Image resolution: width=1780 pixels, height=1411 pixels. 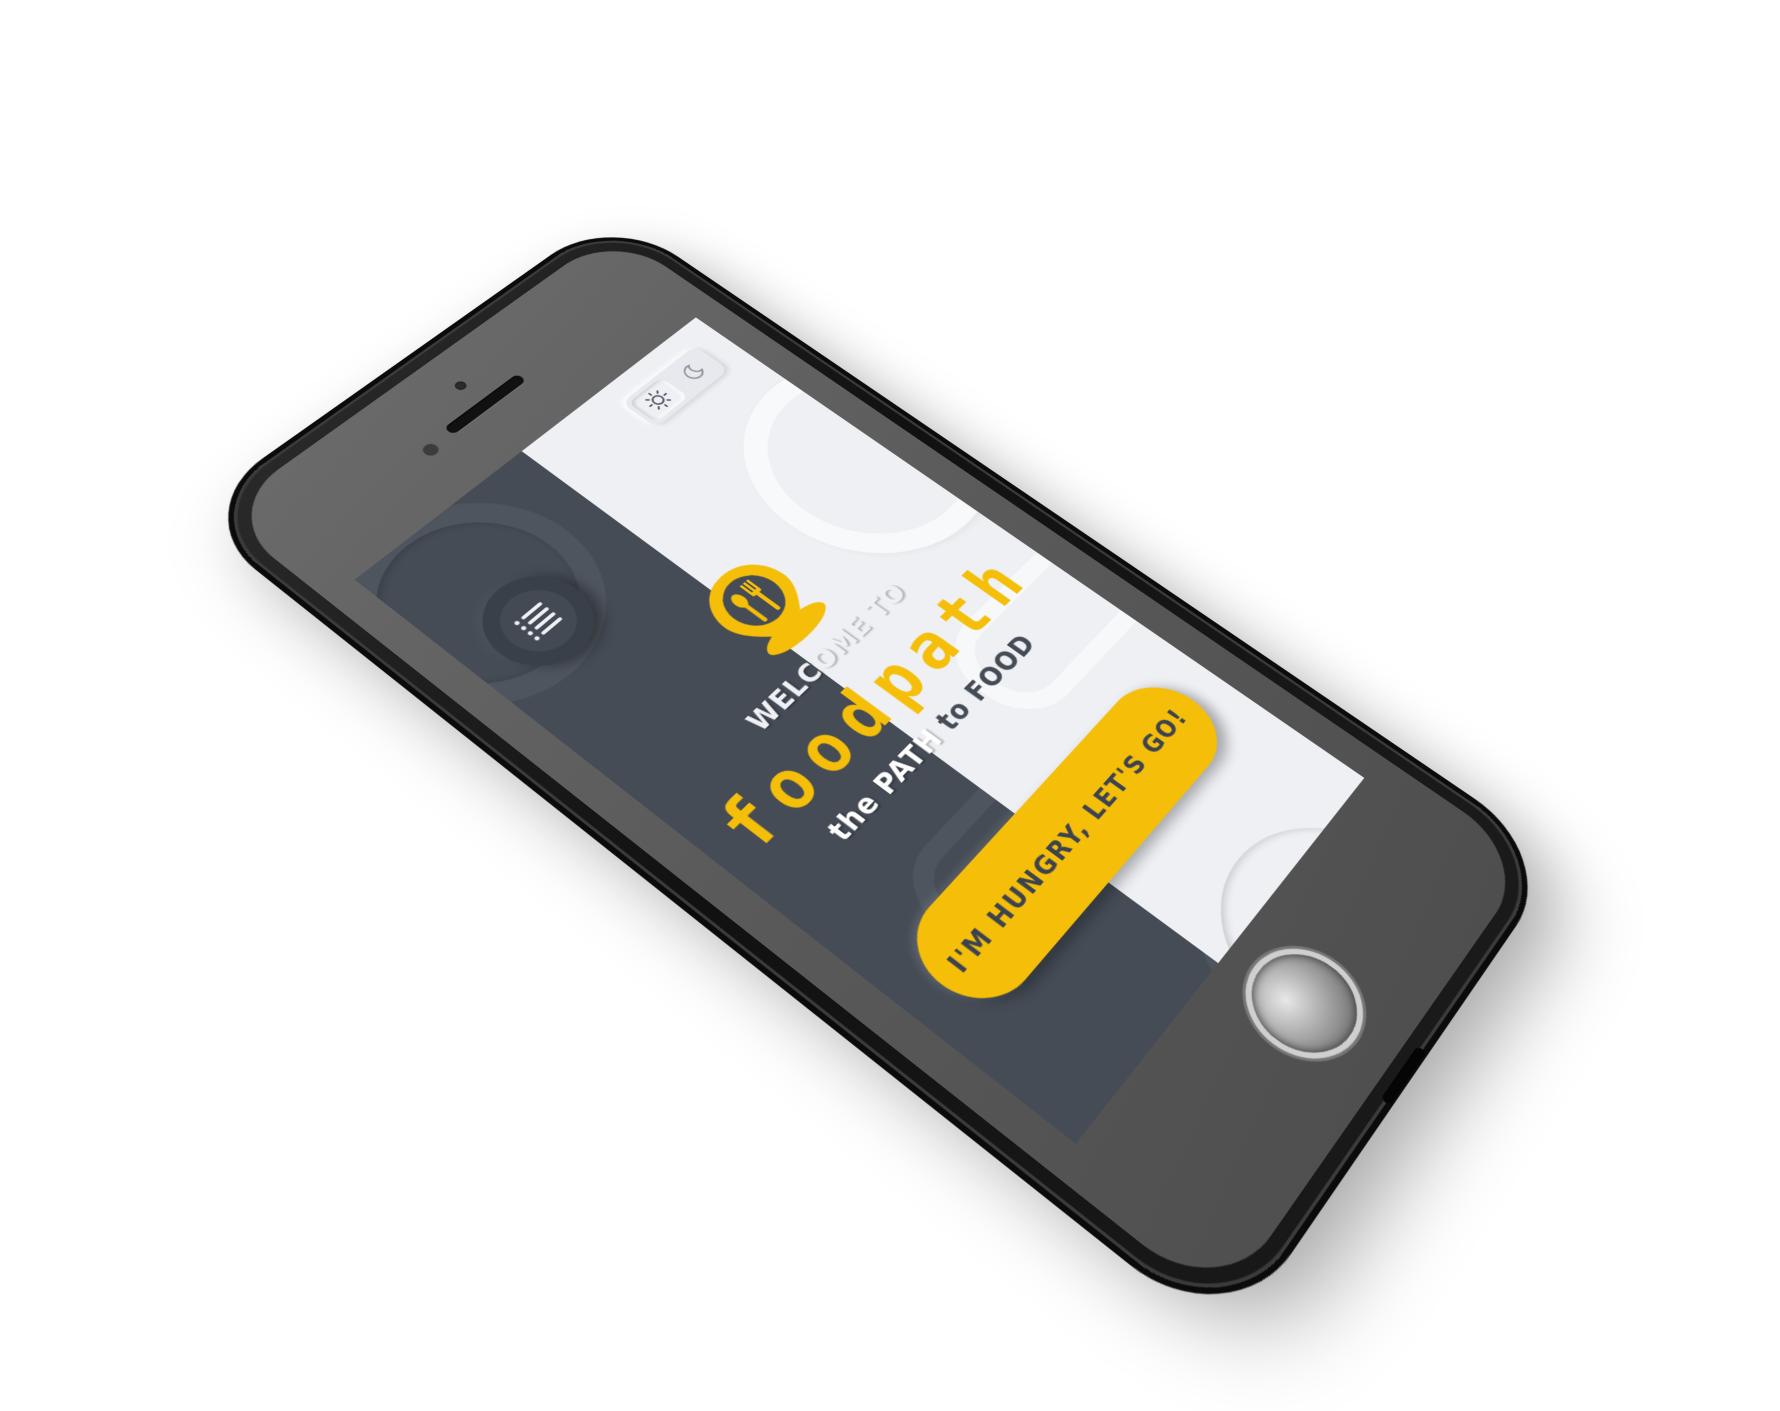 I want to click on brand-name-part1: food, so click(x=808, y=767).